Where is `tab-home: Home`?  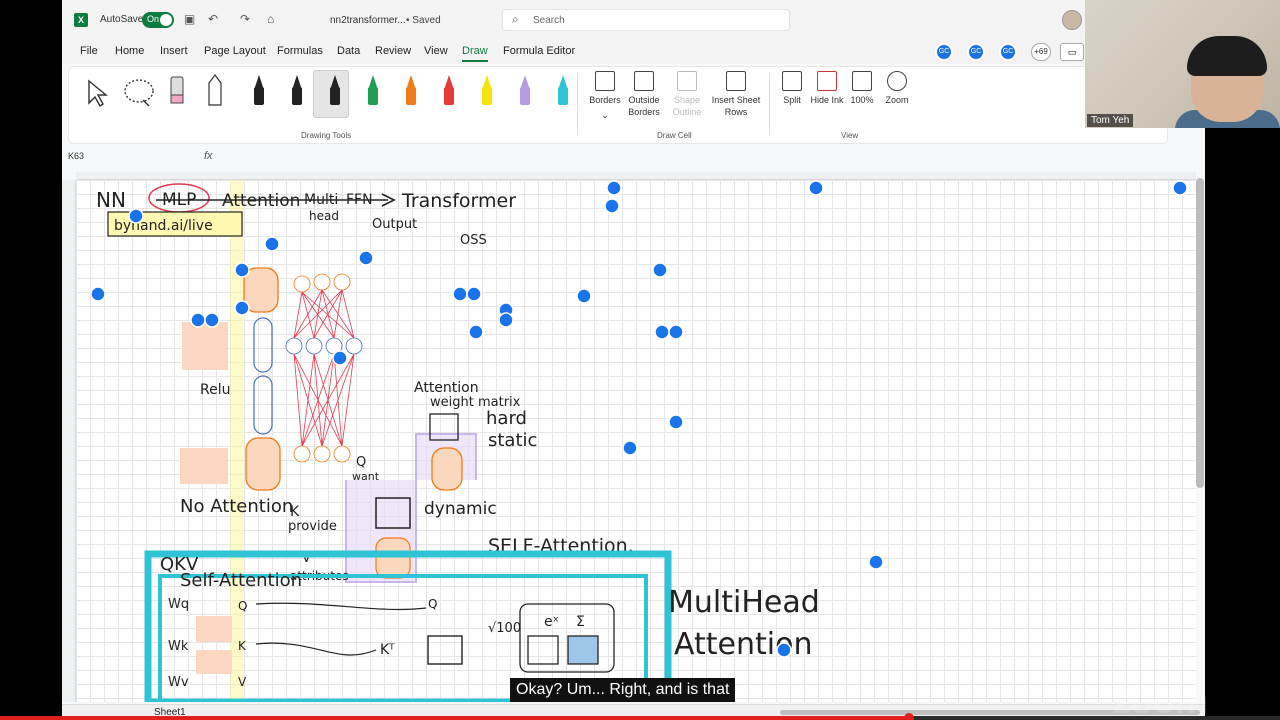 tab-home: Home is located at coordinates (129, 51).